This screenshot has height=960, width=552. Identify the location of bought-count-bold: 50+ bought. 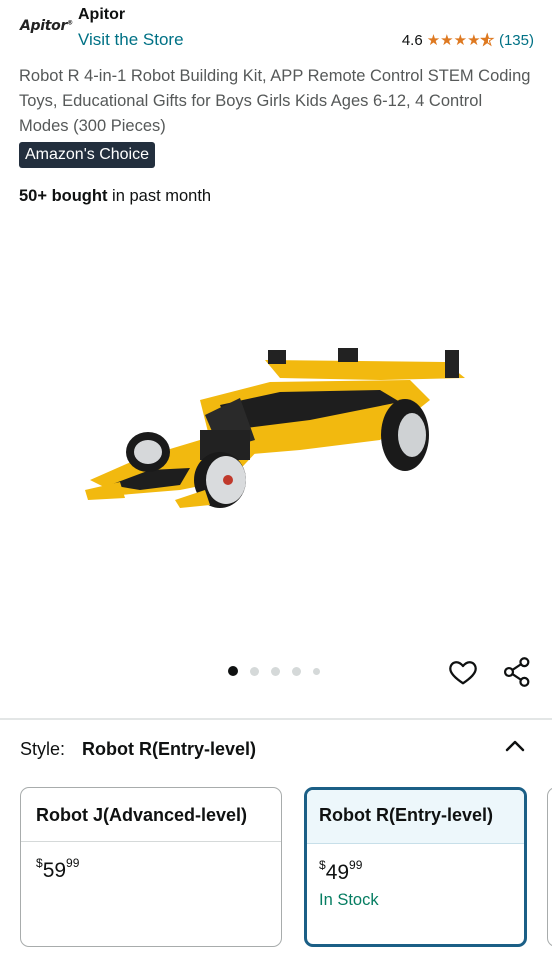
(63, 196).